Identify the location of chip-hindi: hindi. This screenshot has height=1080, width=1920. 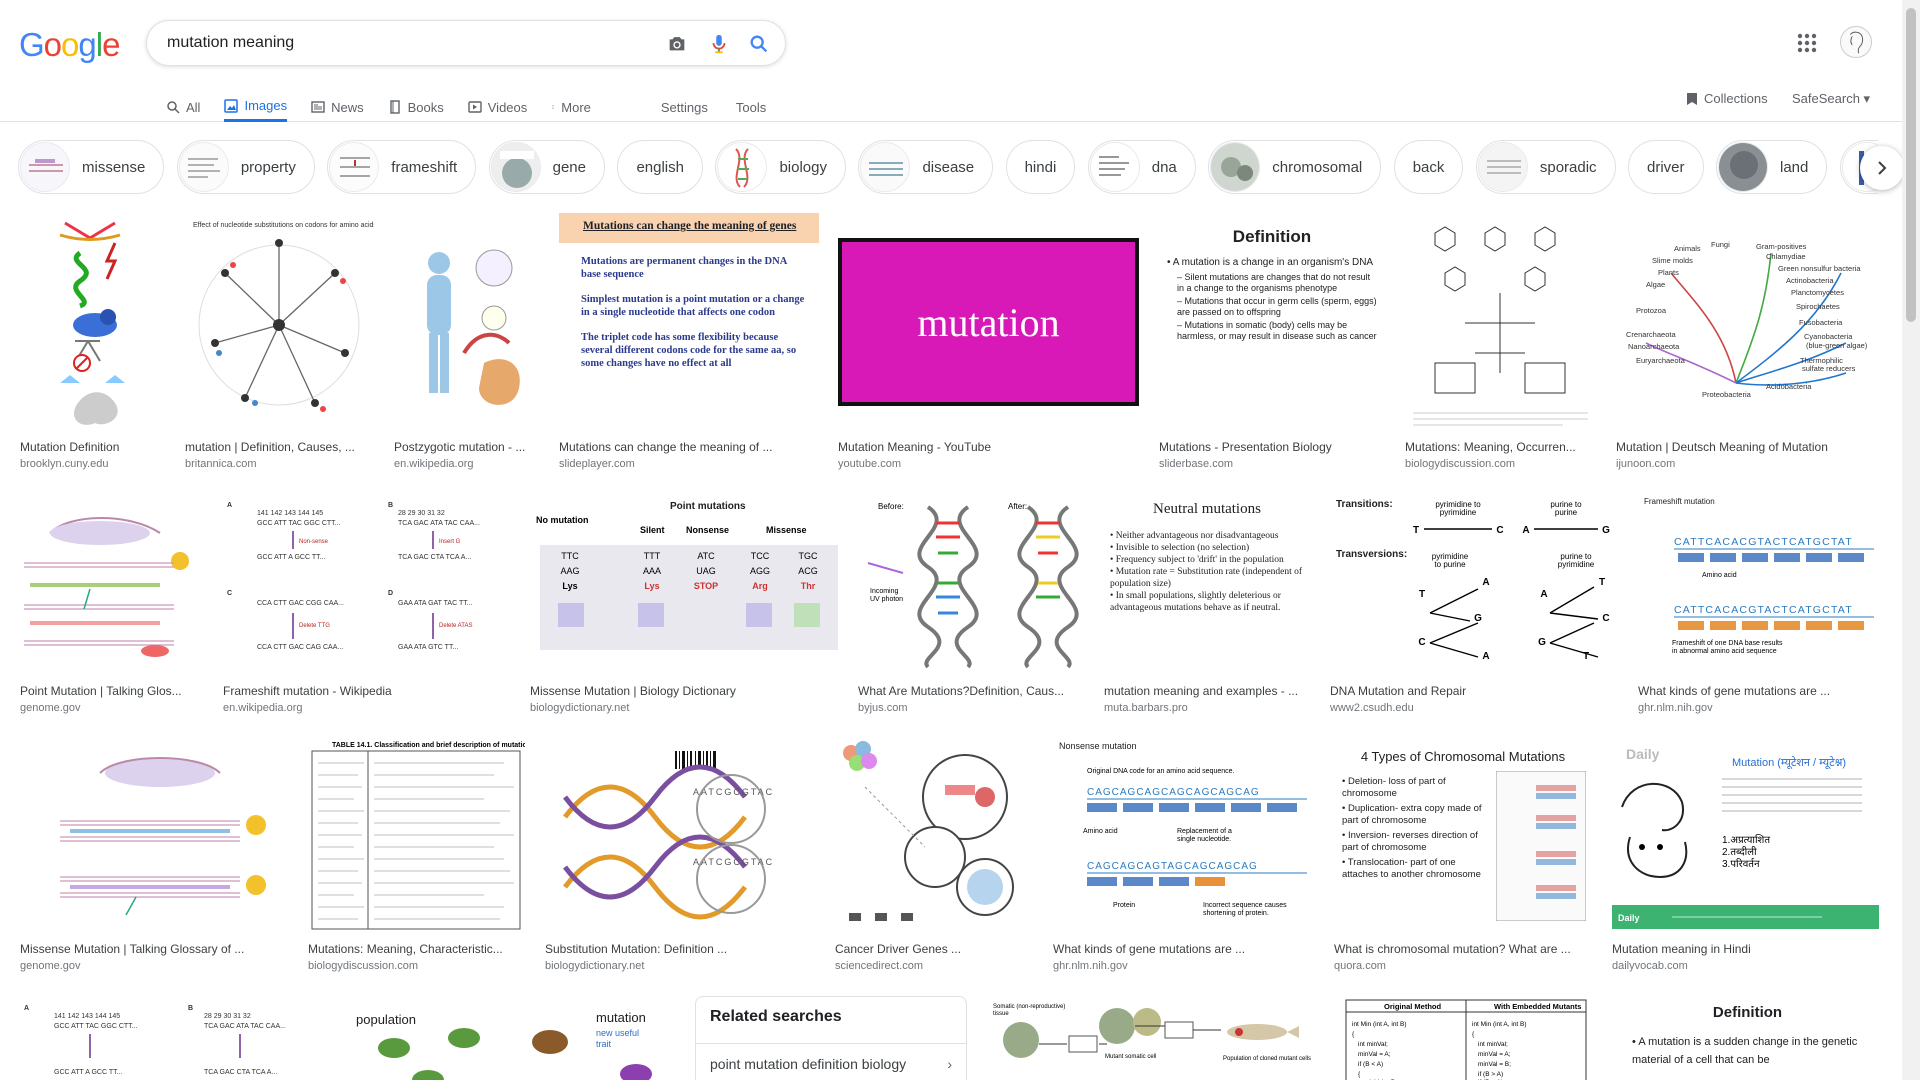
(1040, 167).